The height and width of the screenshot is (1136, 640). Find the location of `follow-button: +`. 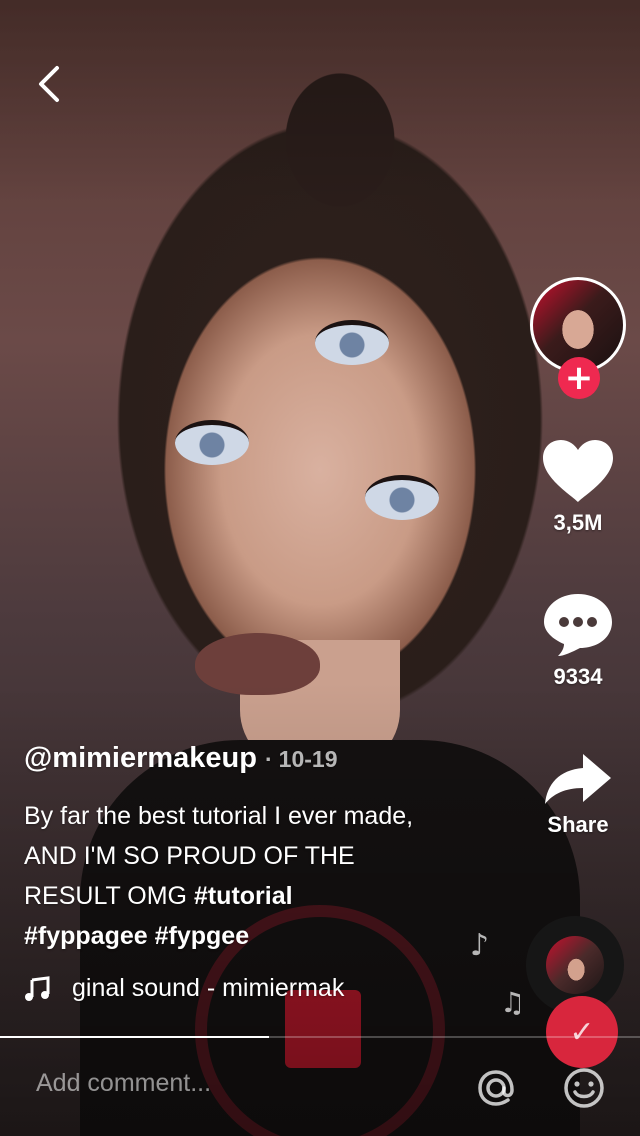

follow-button: + is located at coordinates (579, 378).